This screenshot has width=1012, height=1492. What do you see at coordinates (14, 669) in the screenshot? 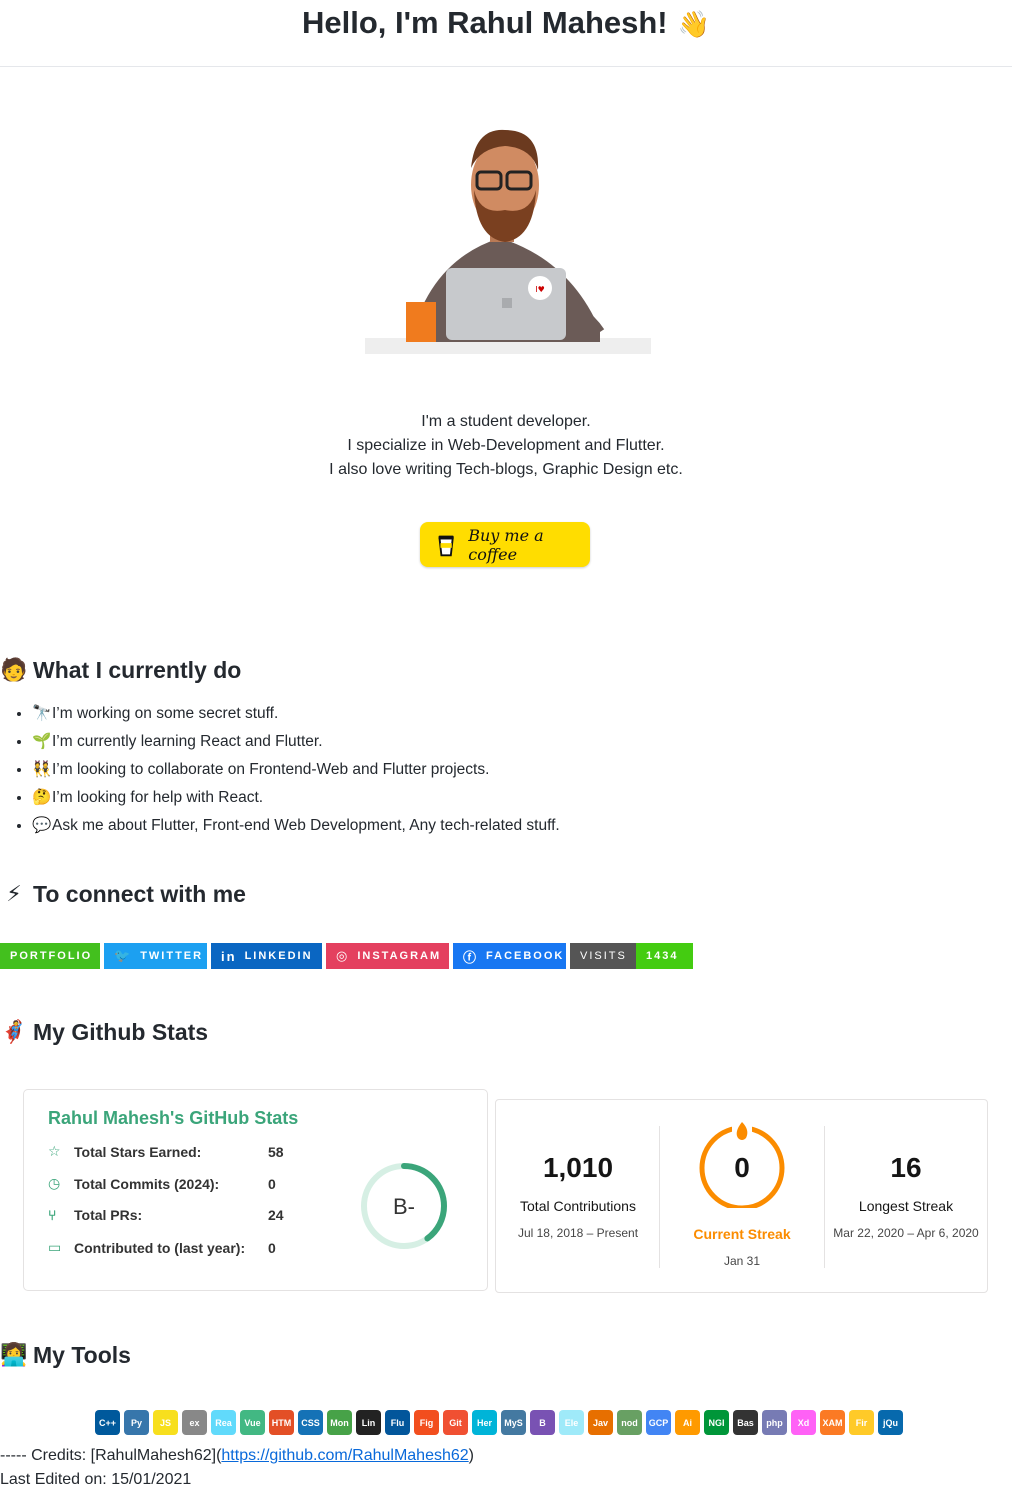
I see `developer-avatar-icon: 🧑` at bounding box center [14, 669].